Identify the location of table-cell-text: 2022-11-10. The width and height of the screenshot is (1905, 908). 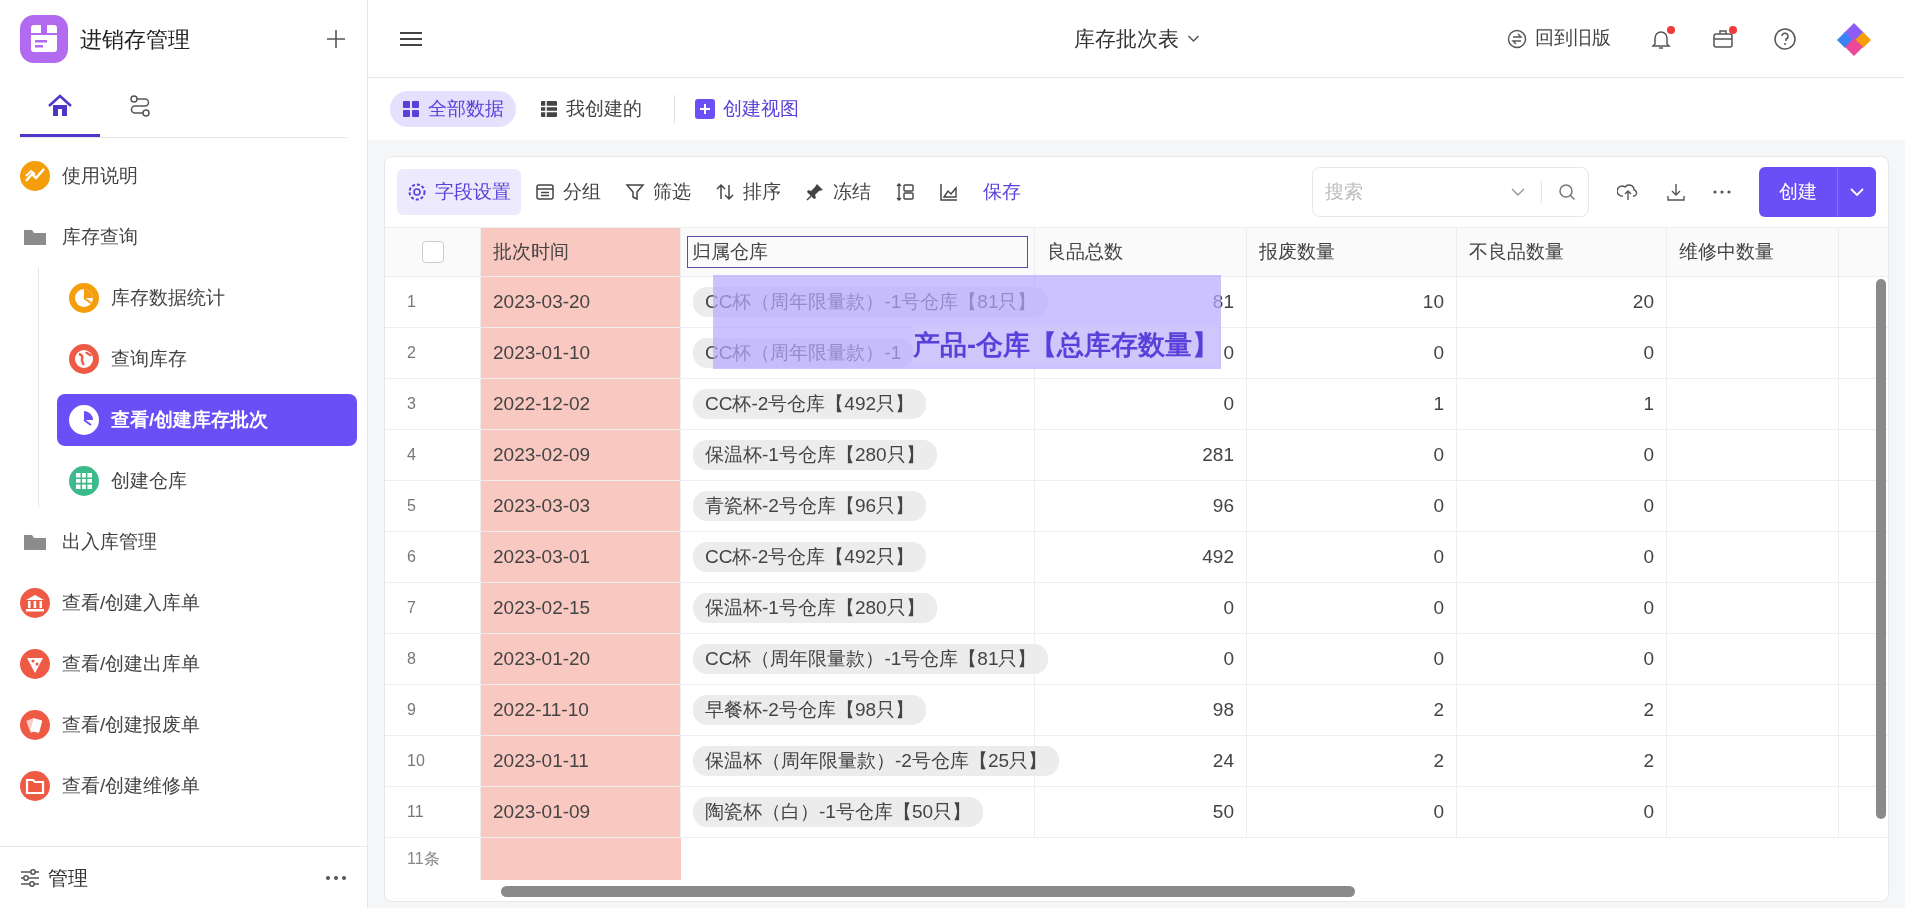
(541, 709).